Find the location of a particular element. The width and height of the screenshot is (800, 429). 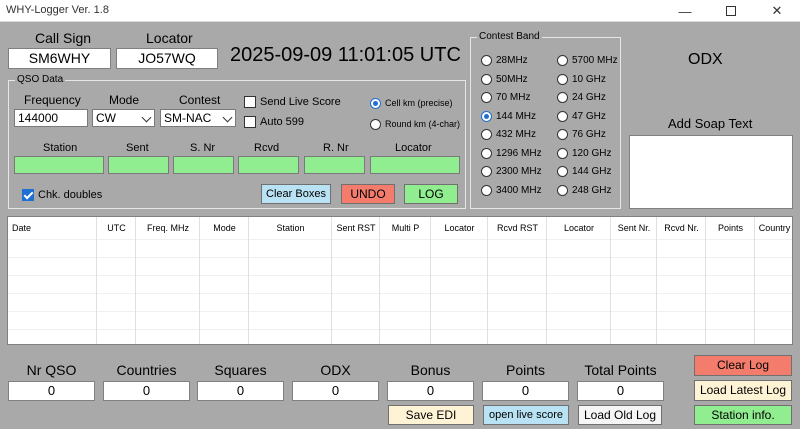

contest-value: SM-NAC is located at coordinates (188, 118).